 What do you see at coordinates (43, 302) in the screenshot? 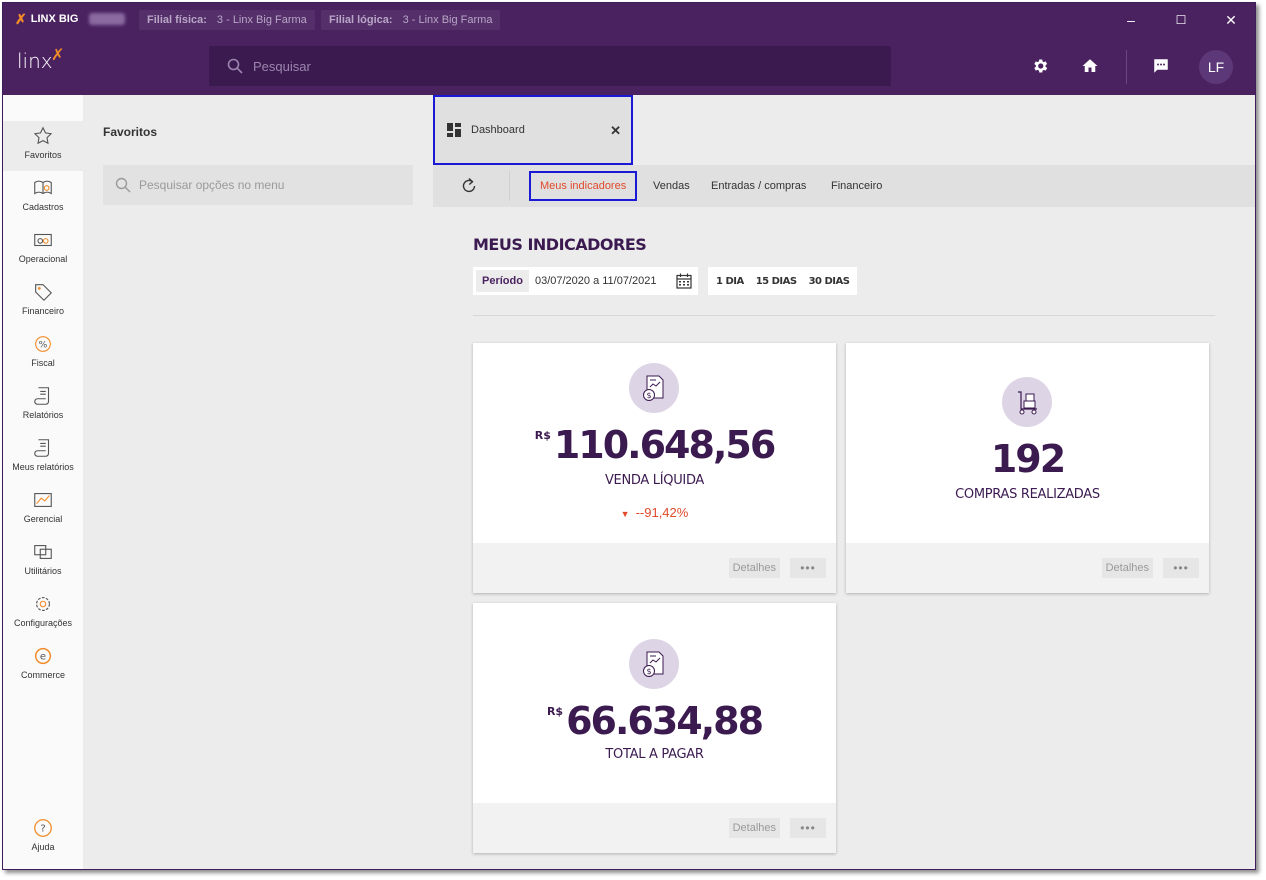
I see `nav-item-financeiro: Financeiro` at bounding box center [43, 302].